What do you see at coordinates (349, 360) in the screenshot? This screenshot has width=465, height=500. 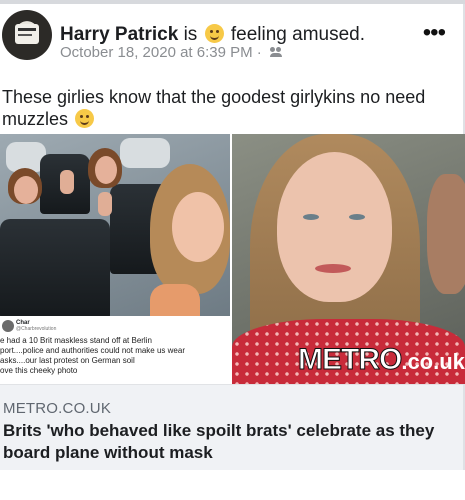 I see `metro-watermark-word: METRO` at bounding box center [349, 360].